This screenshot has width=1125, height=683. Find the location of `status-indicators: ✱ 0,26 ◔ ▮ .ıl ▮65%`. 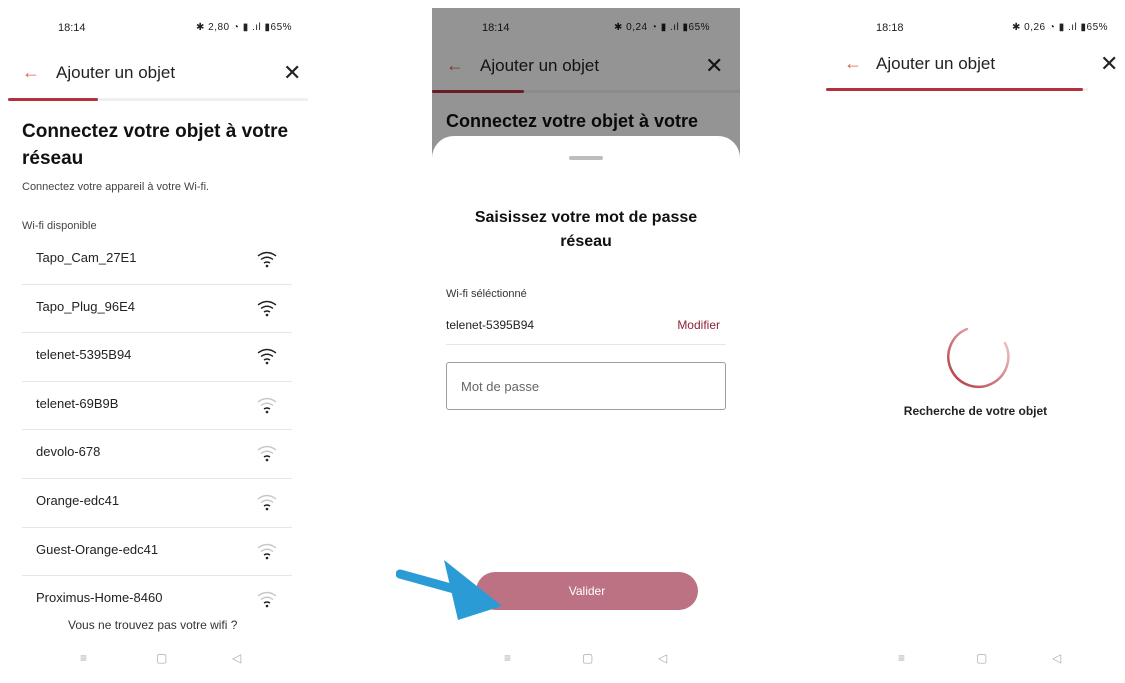

status-indicators: ✱ 0,26 ◔ ▮ .ıl ▮65% is located at coordinates (1060, 27).